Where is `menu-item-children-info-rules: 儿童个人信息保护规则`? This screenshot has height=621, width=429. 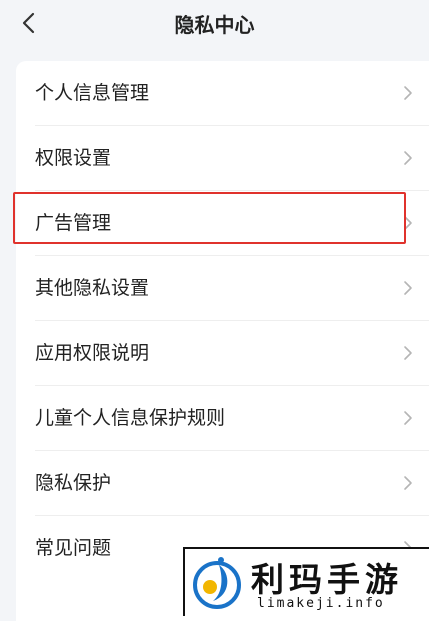 menu-item-children-info-rules: 儿童个人信息保护规则 is located at coordinates (222, 418).